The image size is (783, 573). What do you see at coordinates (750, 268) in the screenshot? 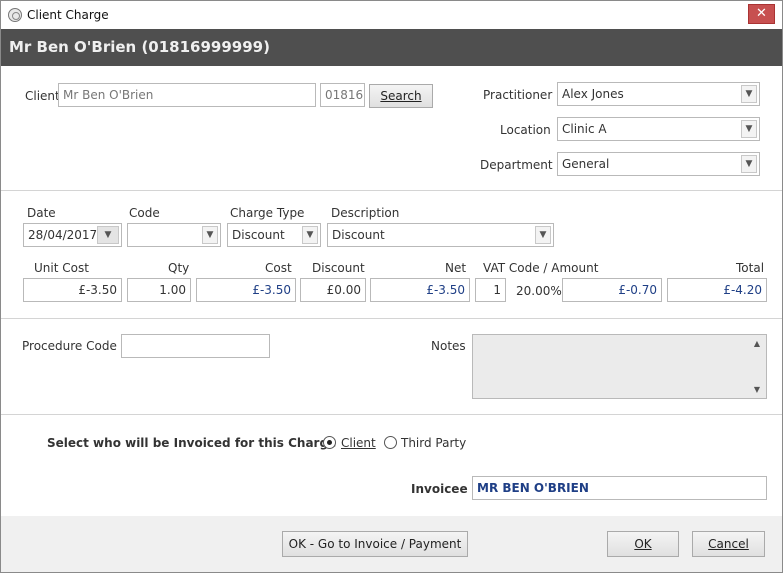
I see `total-label: Total` at bounding box center [750, 268].